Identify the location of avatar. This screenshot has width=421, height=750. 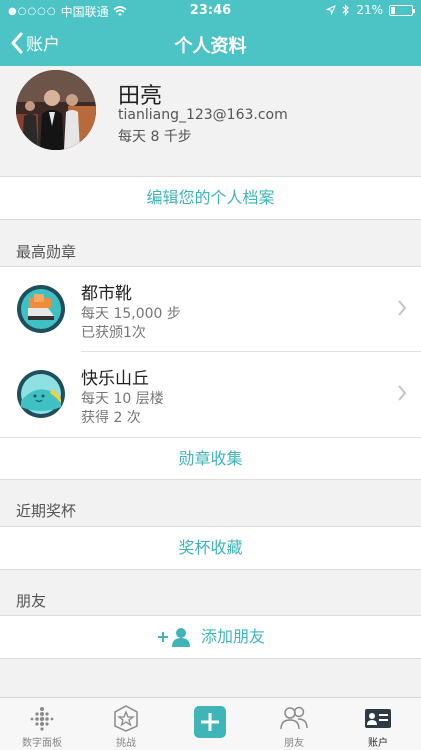
(56, 110).